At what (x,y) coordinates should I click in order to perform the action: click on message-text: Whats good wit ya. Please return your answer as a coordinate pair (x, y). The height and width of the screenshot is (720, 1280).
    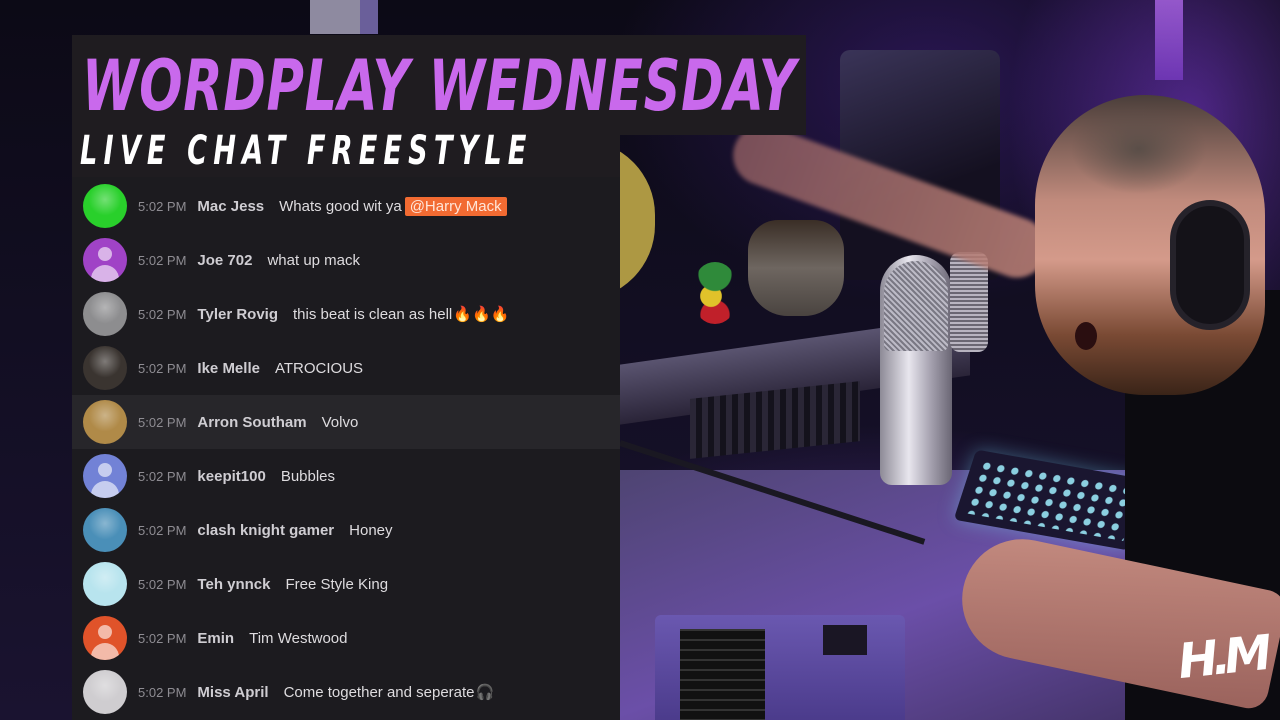
    Looking at the image, I should click on (340, 206).